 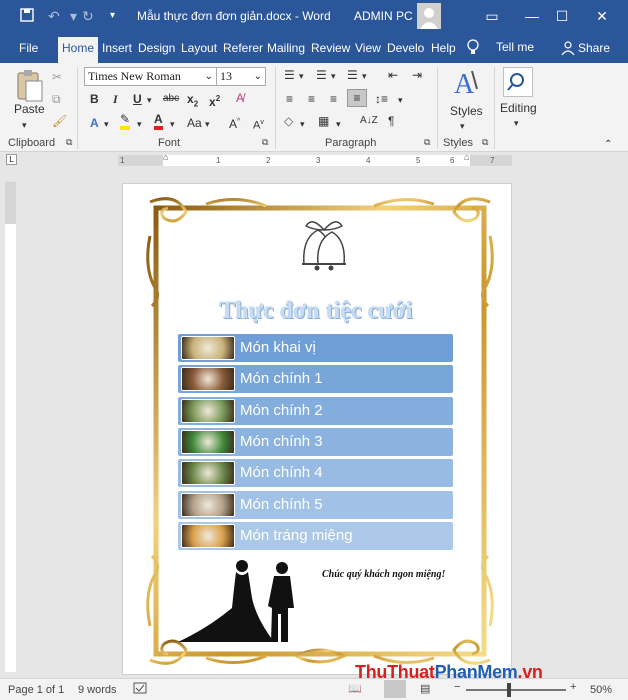 I want to click on page-count: Page 1 of 1, so click(x=36, y=690).